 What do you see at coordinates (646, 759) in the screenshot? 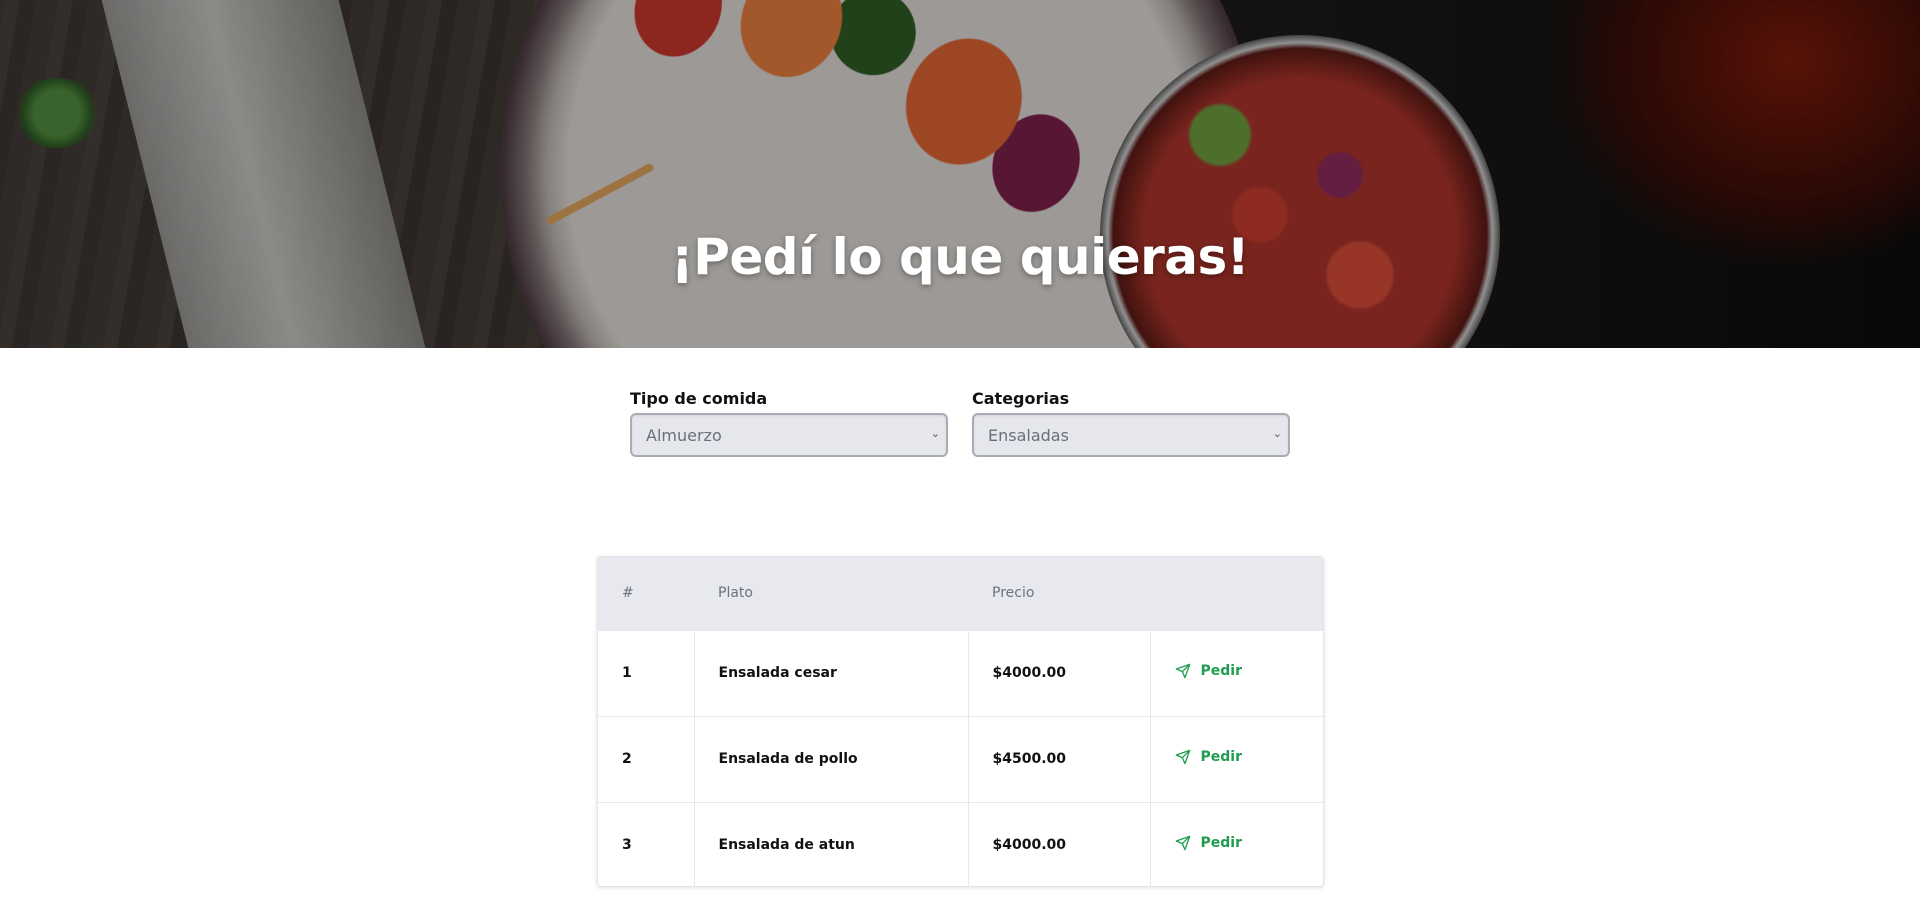
I see `cell-num: 2` at bounding box center [646, 759].